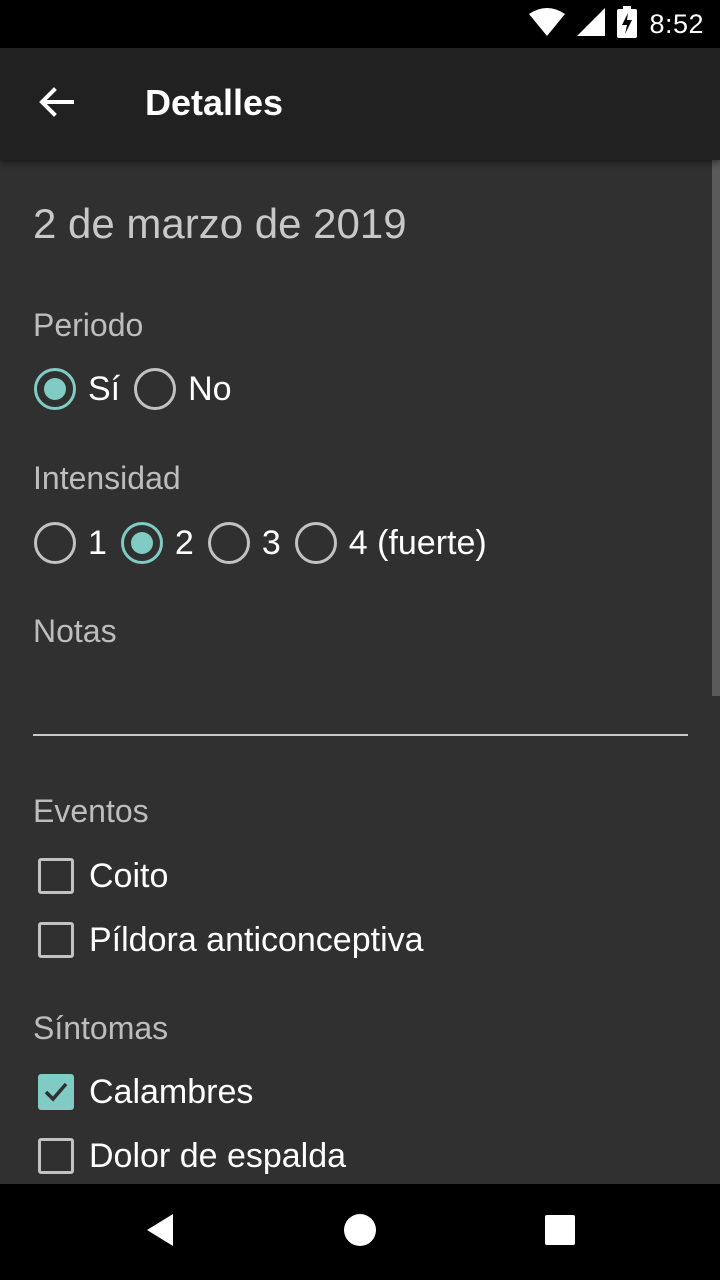 The image size is (720, 1280). I want to click on arrow-back-icon, so click(56, 104).